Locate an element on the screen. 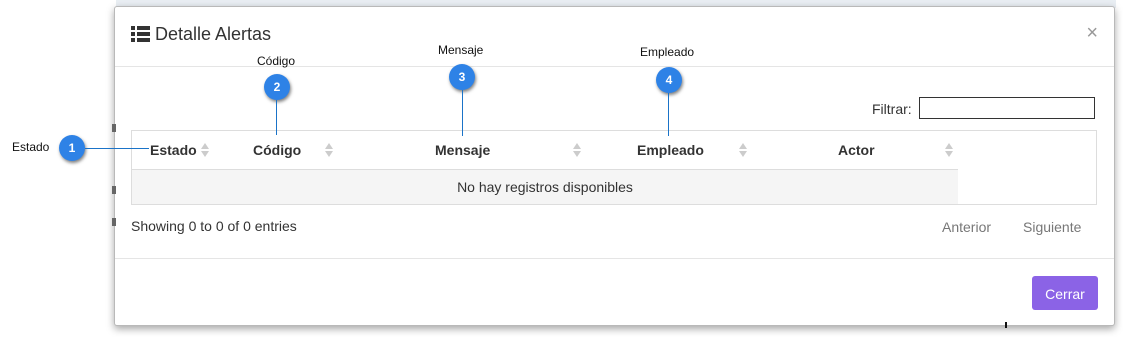 This screenshot has width=1123, height=337. column-header-codigo: Código is located at coordinates (277, 150).